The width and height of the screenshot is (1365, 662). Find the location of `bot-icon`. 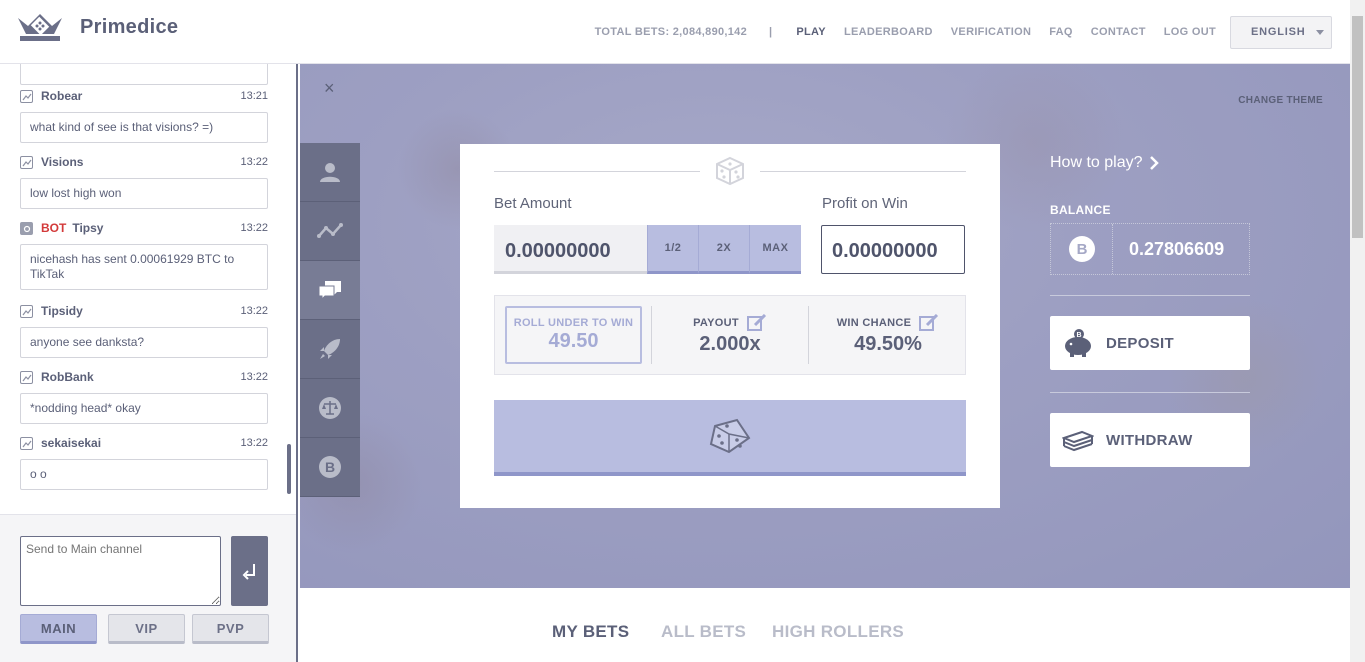

bot-icon is located at coordinates (26, 228).